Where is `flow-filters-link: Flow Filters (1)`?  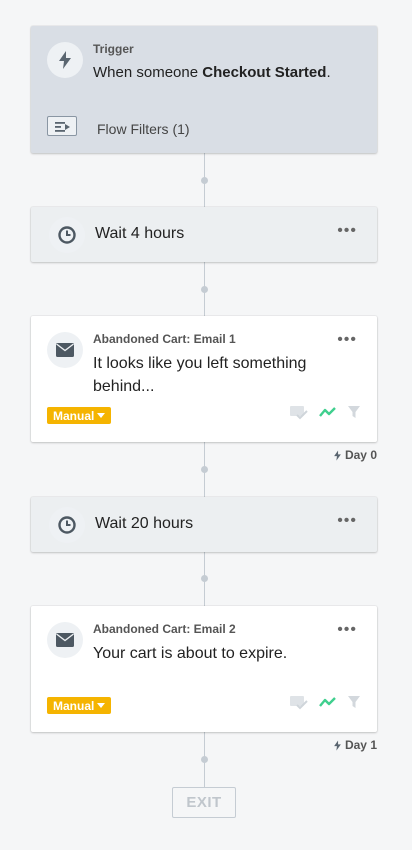
flow-filters-link: Flow Filters (1) is located at coordinates (143, 129).